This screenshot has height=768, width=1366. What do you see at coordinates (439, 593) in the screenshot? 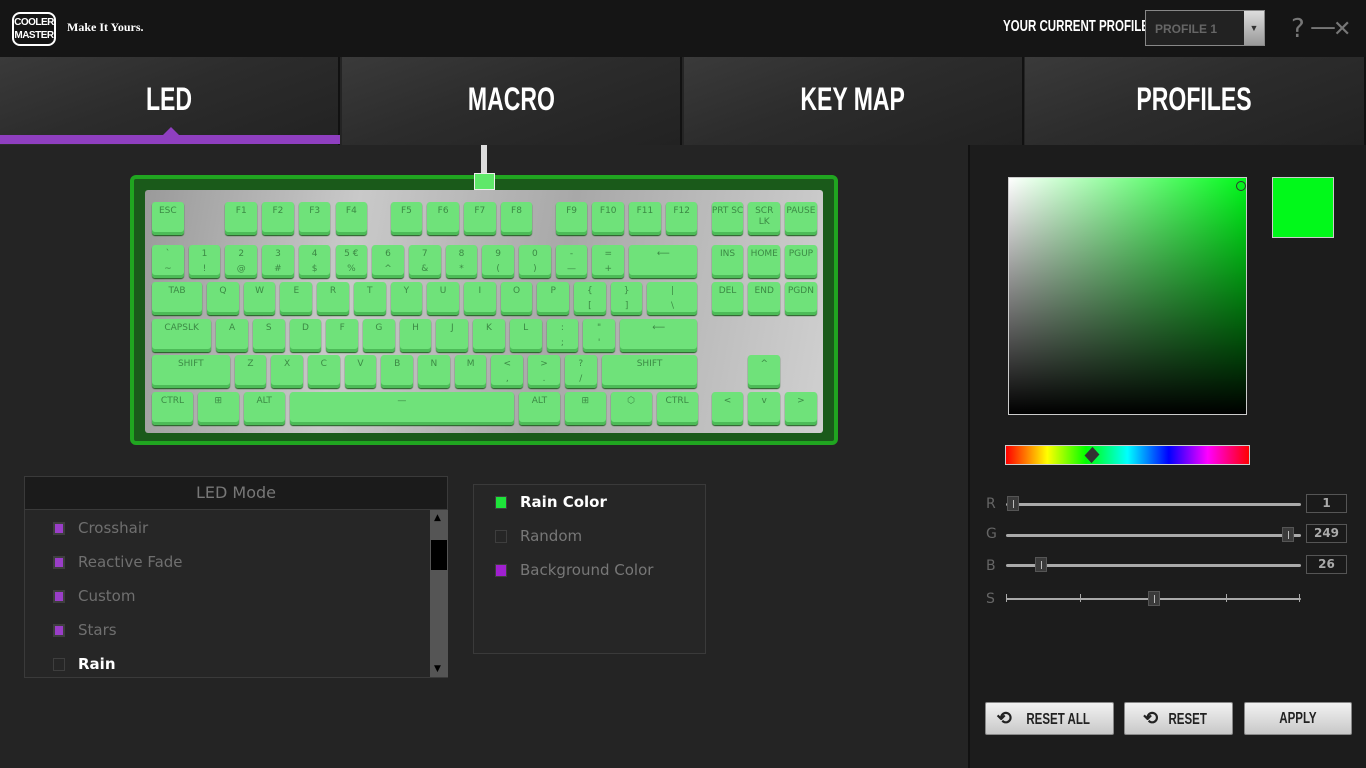
I see `scrollbar: ▲ ▼` at bounding box center [439, 593].